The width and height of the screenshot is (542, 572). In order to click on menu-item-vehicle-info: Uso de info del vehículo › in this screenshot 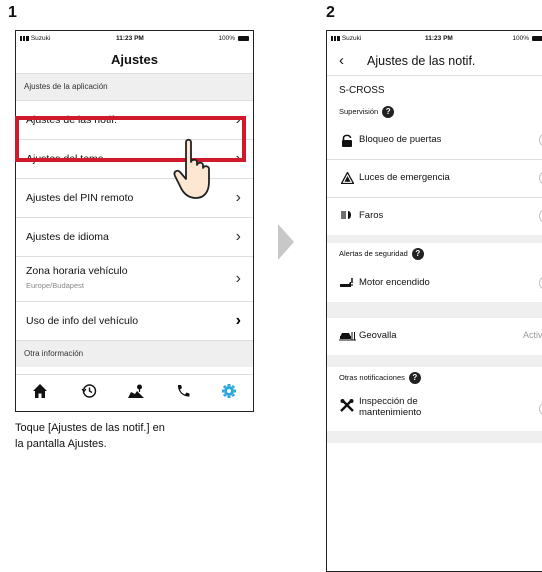, I will do `click(134, 321)`.